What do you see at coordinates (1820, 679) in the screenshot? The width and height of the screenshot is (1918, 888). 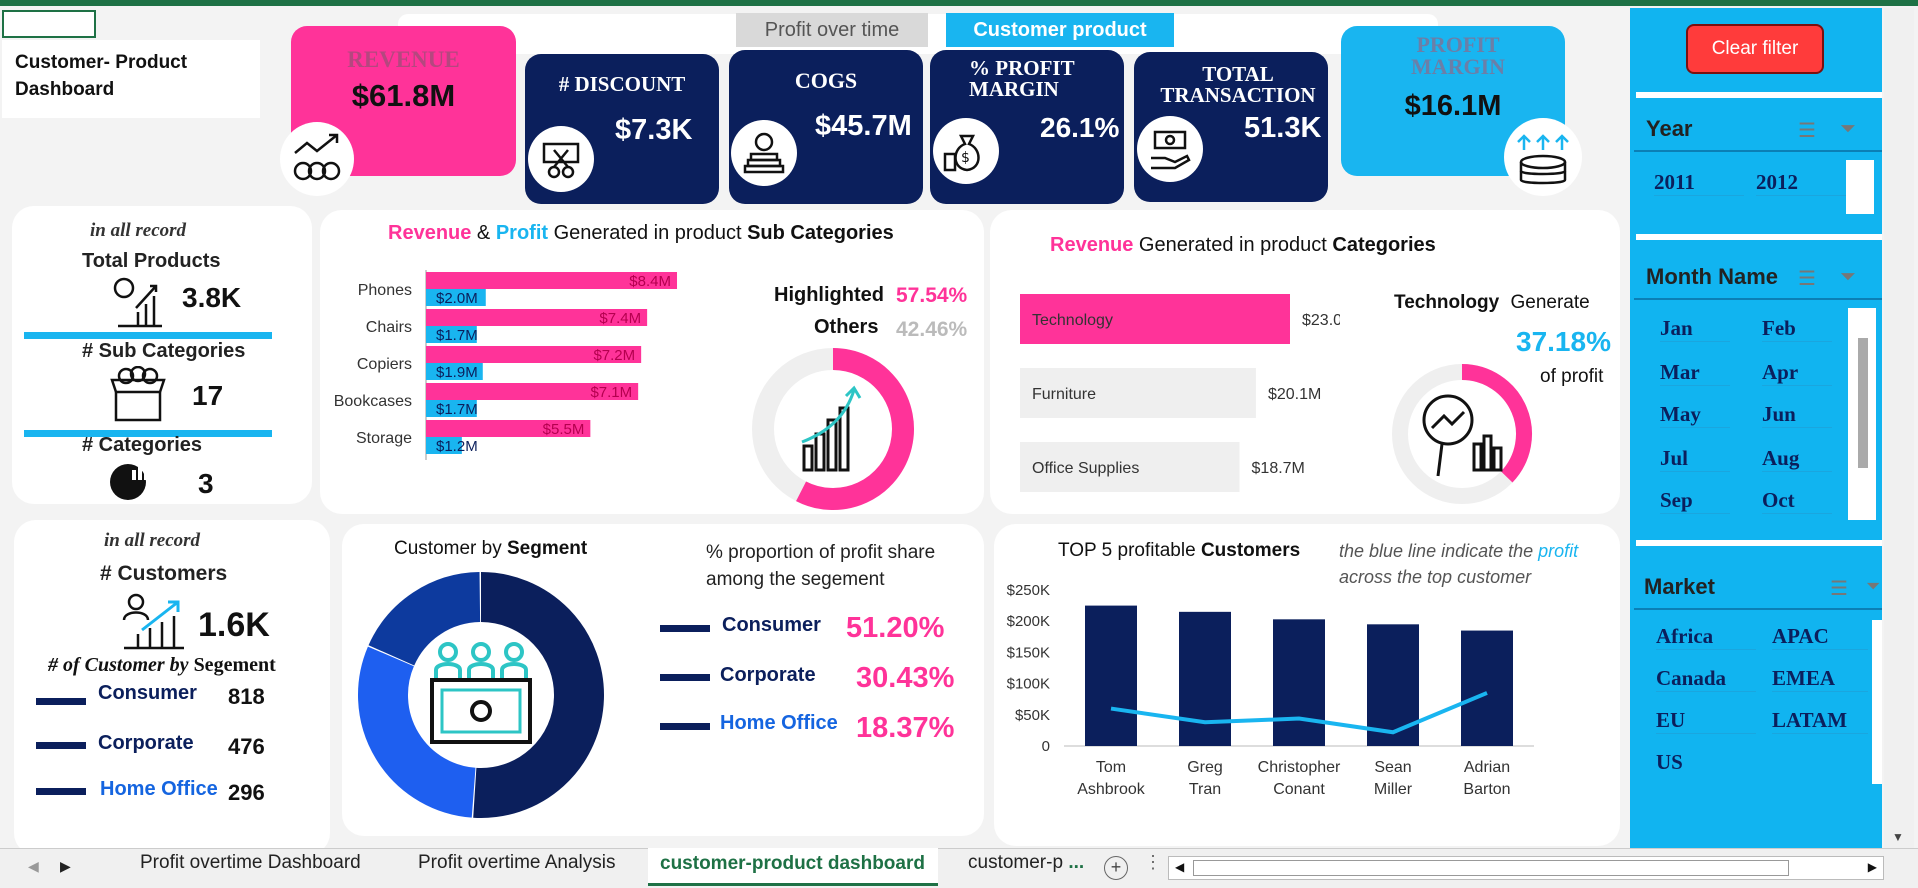 I see `market-item-emea: EMEA` at bounding box center [1820, 679].